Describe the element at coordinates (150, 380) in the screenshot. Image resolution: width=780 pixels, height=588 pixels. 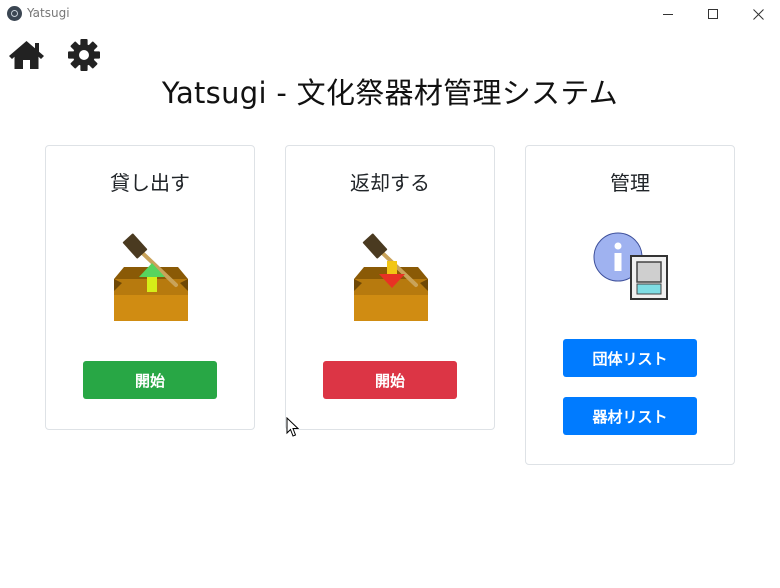
I see `lend-start-button: 開始` at that location.